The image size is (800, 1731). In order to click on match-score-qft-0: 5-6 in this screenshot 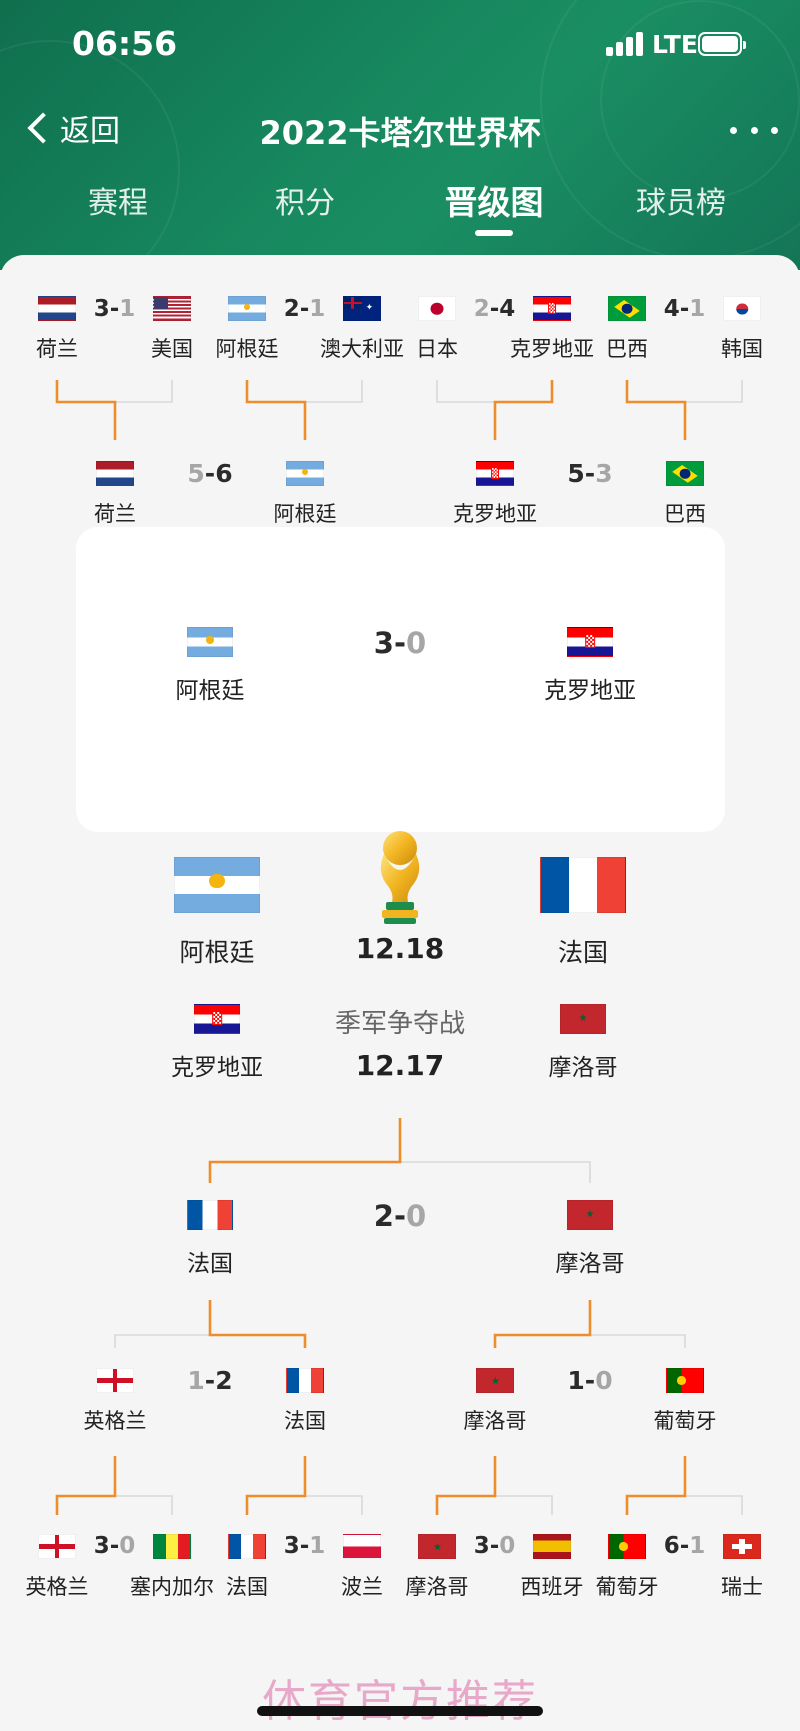, I will do `click(210, 473)`.